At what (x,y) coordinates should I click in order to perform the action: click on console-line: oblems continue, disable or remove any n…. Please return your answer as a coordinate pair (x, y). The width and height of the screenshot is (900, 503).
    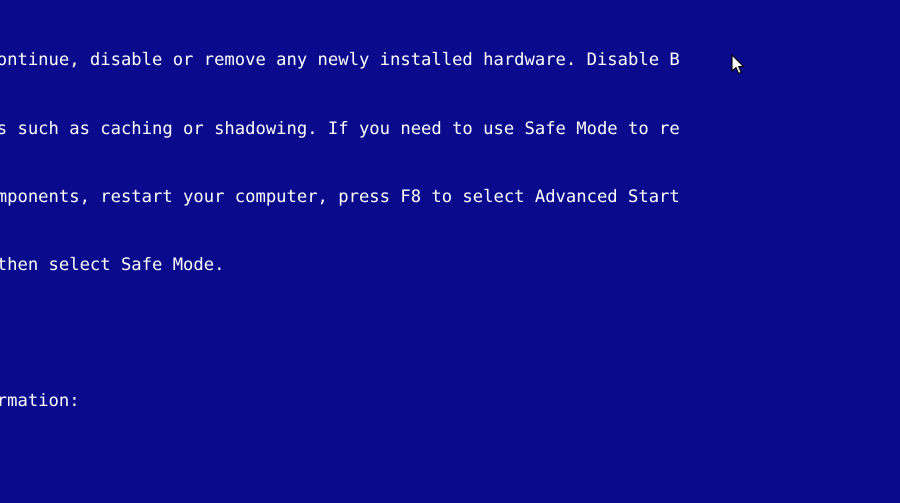
    Looking at the image, I should click on (340, 60).